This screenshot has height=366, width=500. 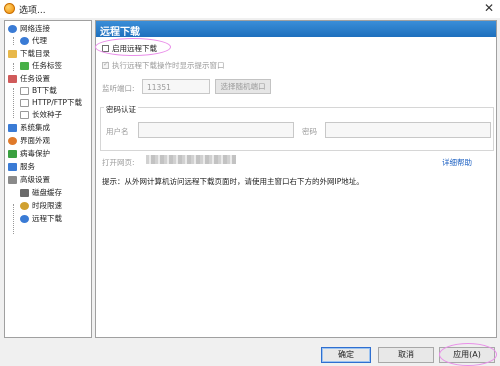 I want to click on close-button: ✕, so click(x=489, y=8).